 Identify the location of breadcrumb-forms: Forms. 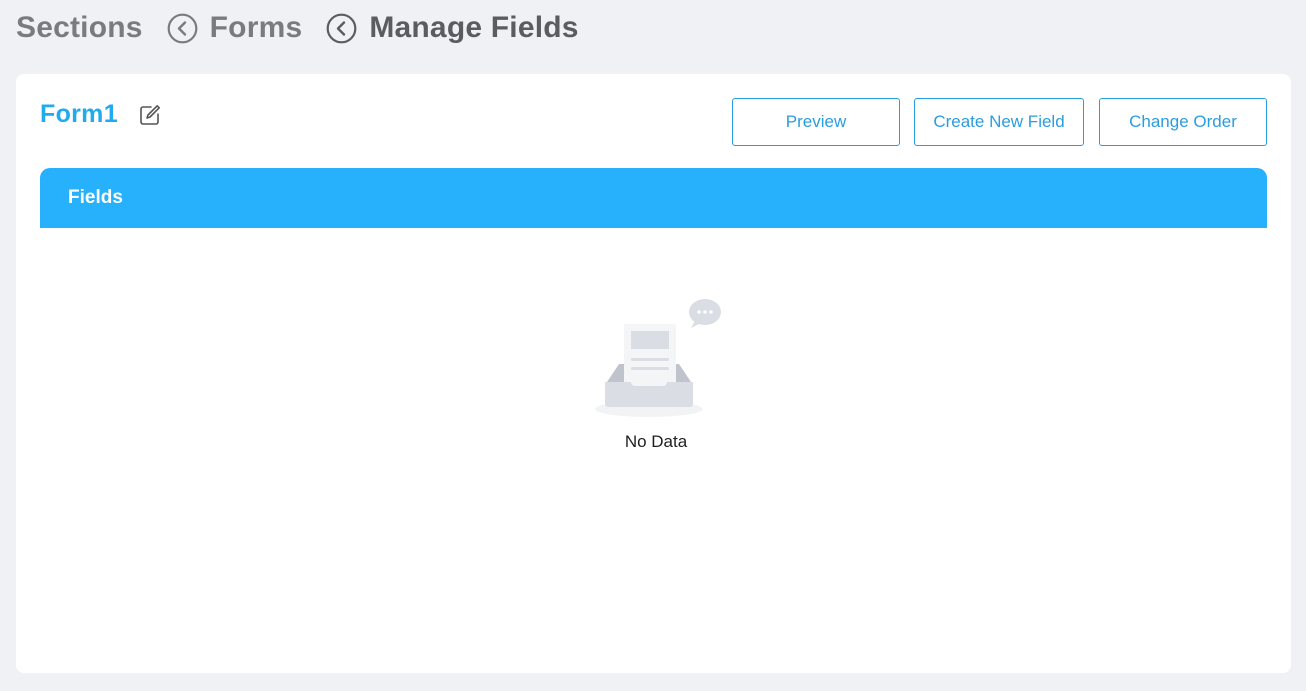
(256, 28).